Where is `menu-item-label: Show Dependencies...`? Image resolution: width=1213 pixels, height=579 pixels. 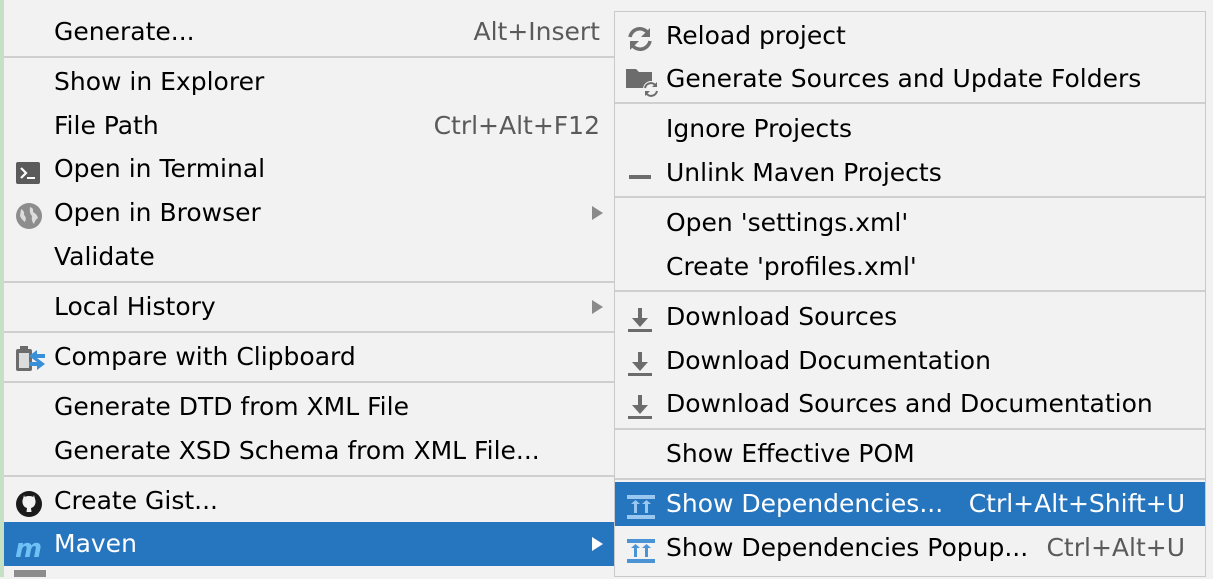
menu-item-label: Show Dependencies... is located at coordinates (805, 503).